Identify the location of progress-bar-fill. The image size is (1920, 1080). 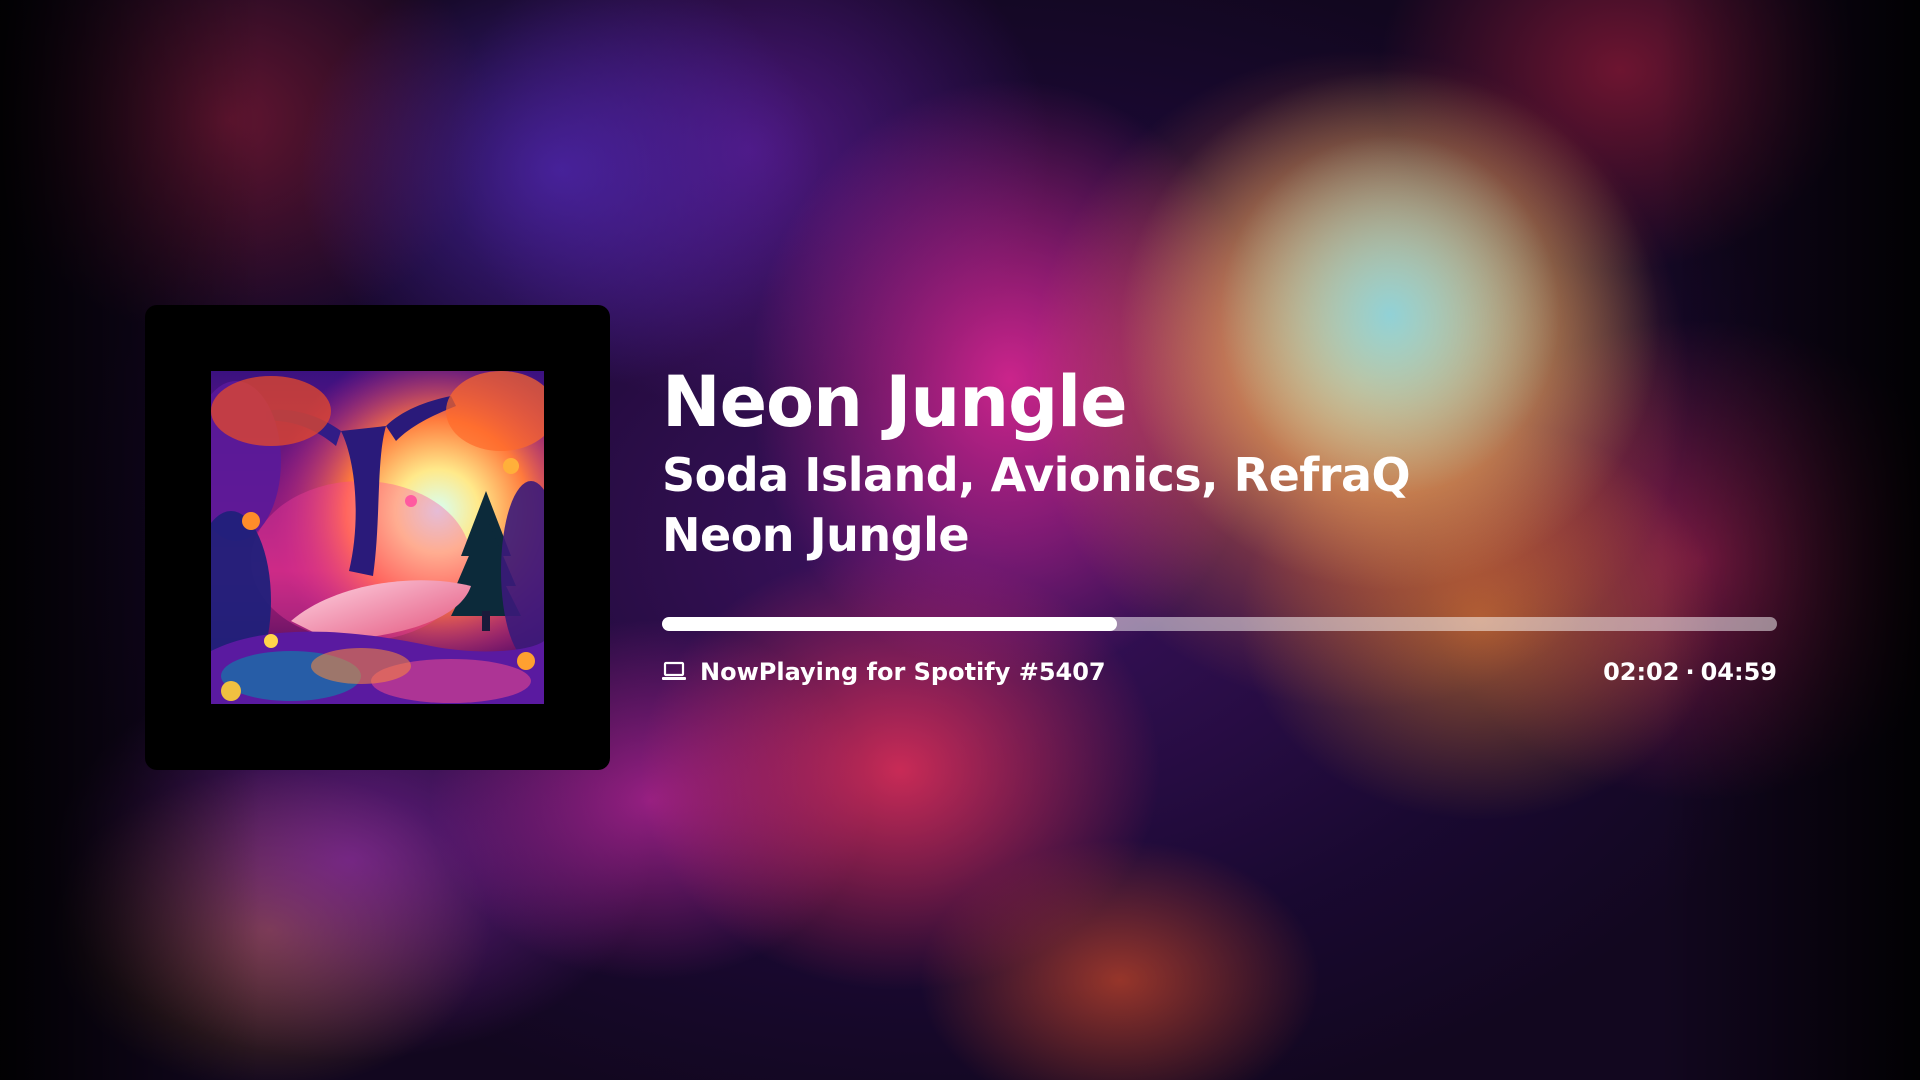
(889, 624).